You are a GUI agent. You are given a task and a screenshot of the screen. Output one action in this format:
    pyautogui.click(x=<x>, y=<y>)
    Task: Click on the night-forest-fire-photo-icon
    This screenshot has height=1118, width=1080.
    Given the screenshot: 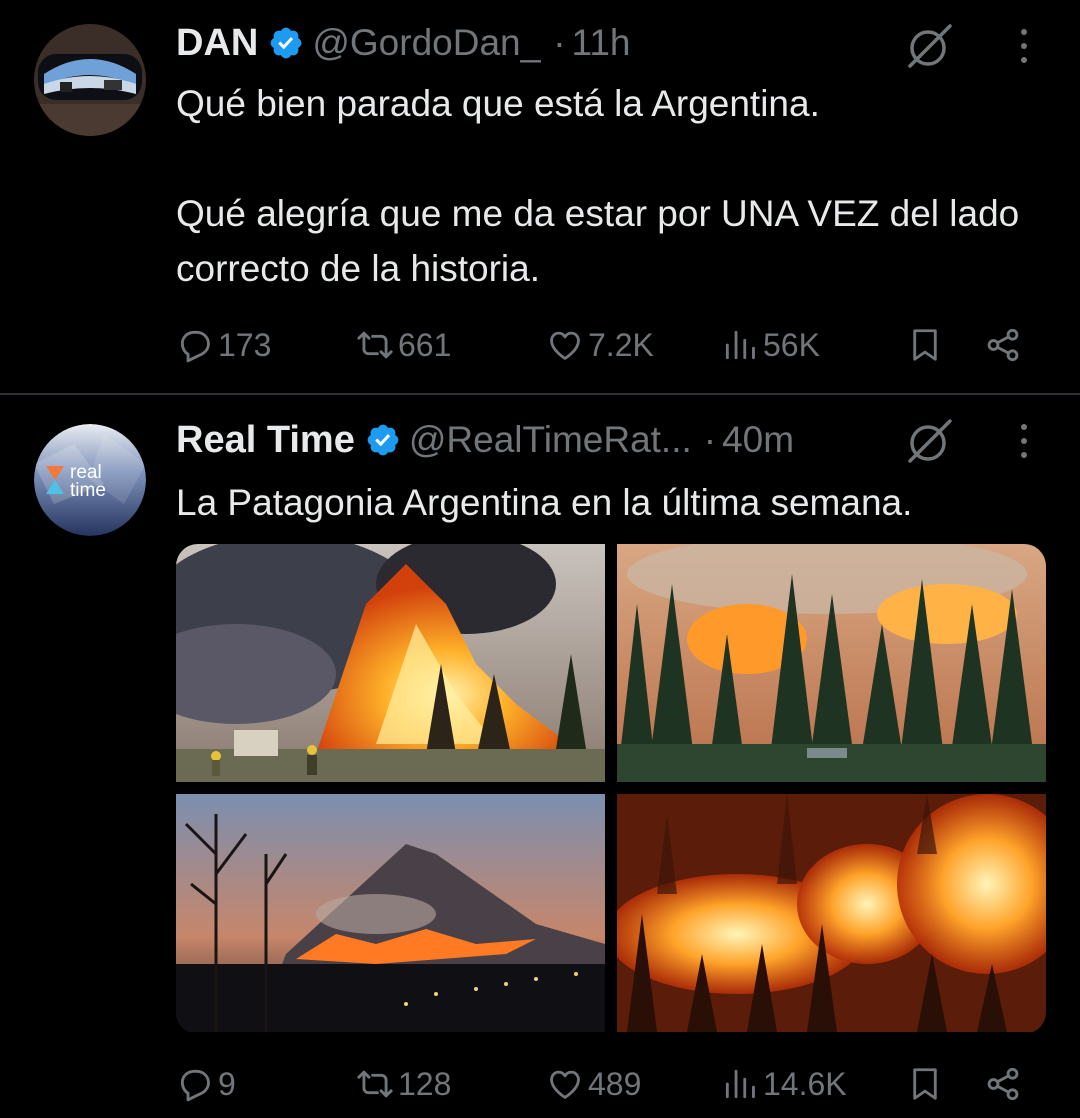 What is the action you would take?
    pyautogui.click(x=831, y=913)
    